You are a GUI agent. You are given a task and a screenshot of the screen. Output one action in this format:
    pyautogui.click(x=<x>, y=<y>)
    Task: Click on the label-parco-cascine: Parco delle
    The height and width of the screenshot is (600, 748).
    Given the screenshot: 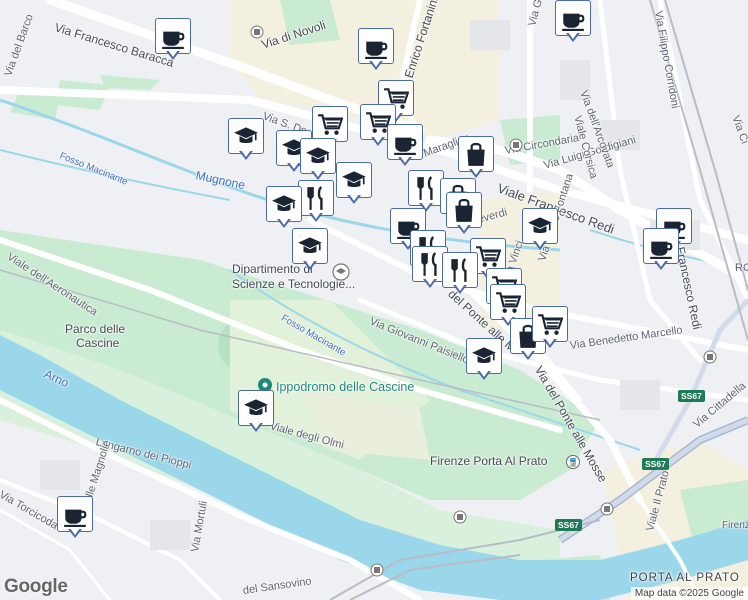 What is the action you would take?
    pyautogui.click(x=95, y=329)
    